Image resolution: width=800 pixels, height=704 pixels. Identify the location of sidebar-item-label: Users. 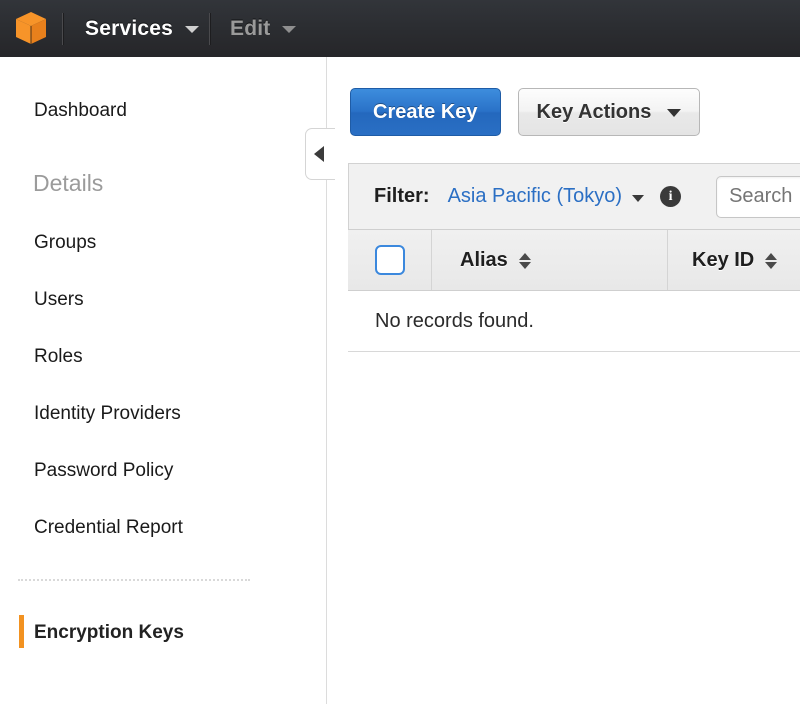
(59, 299).